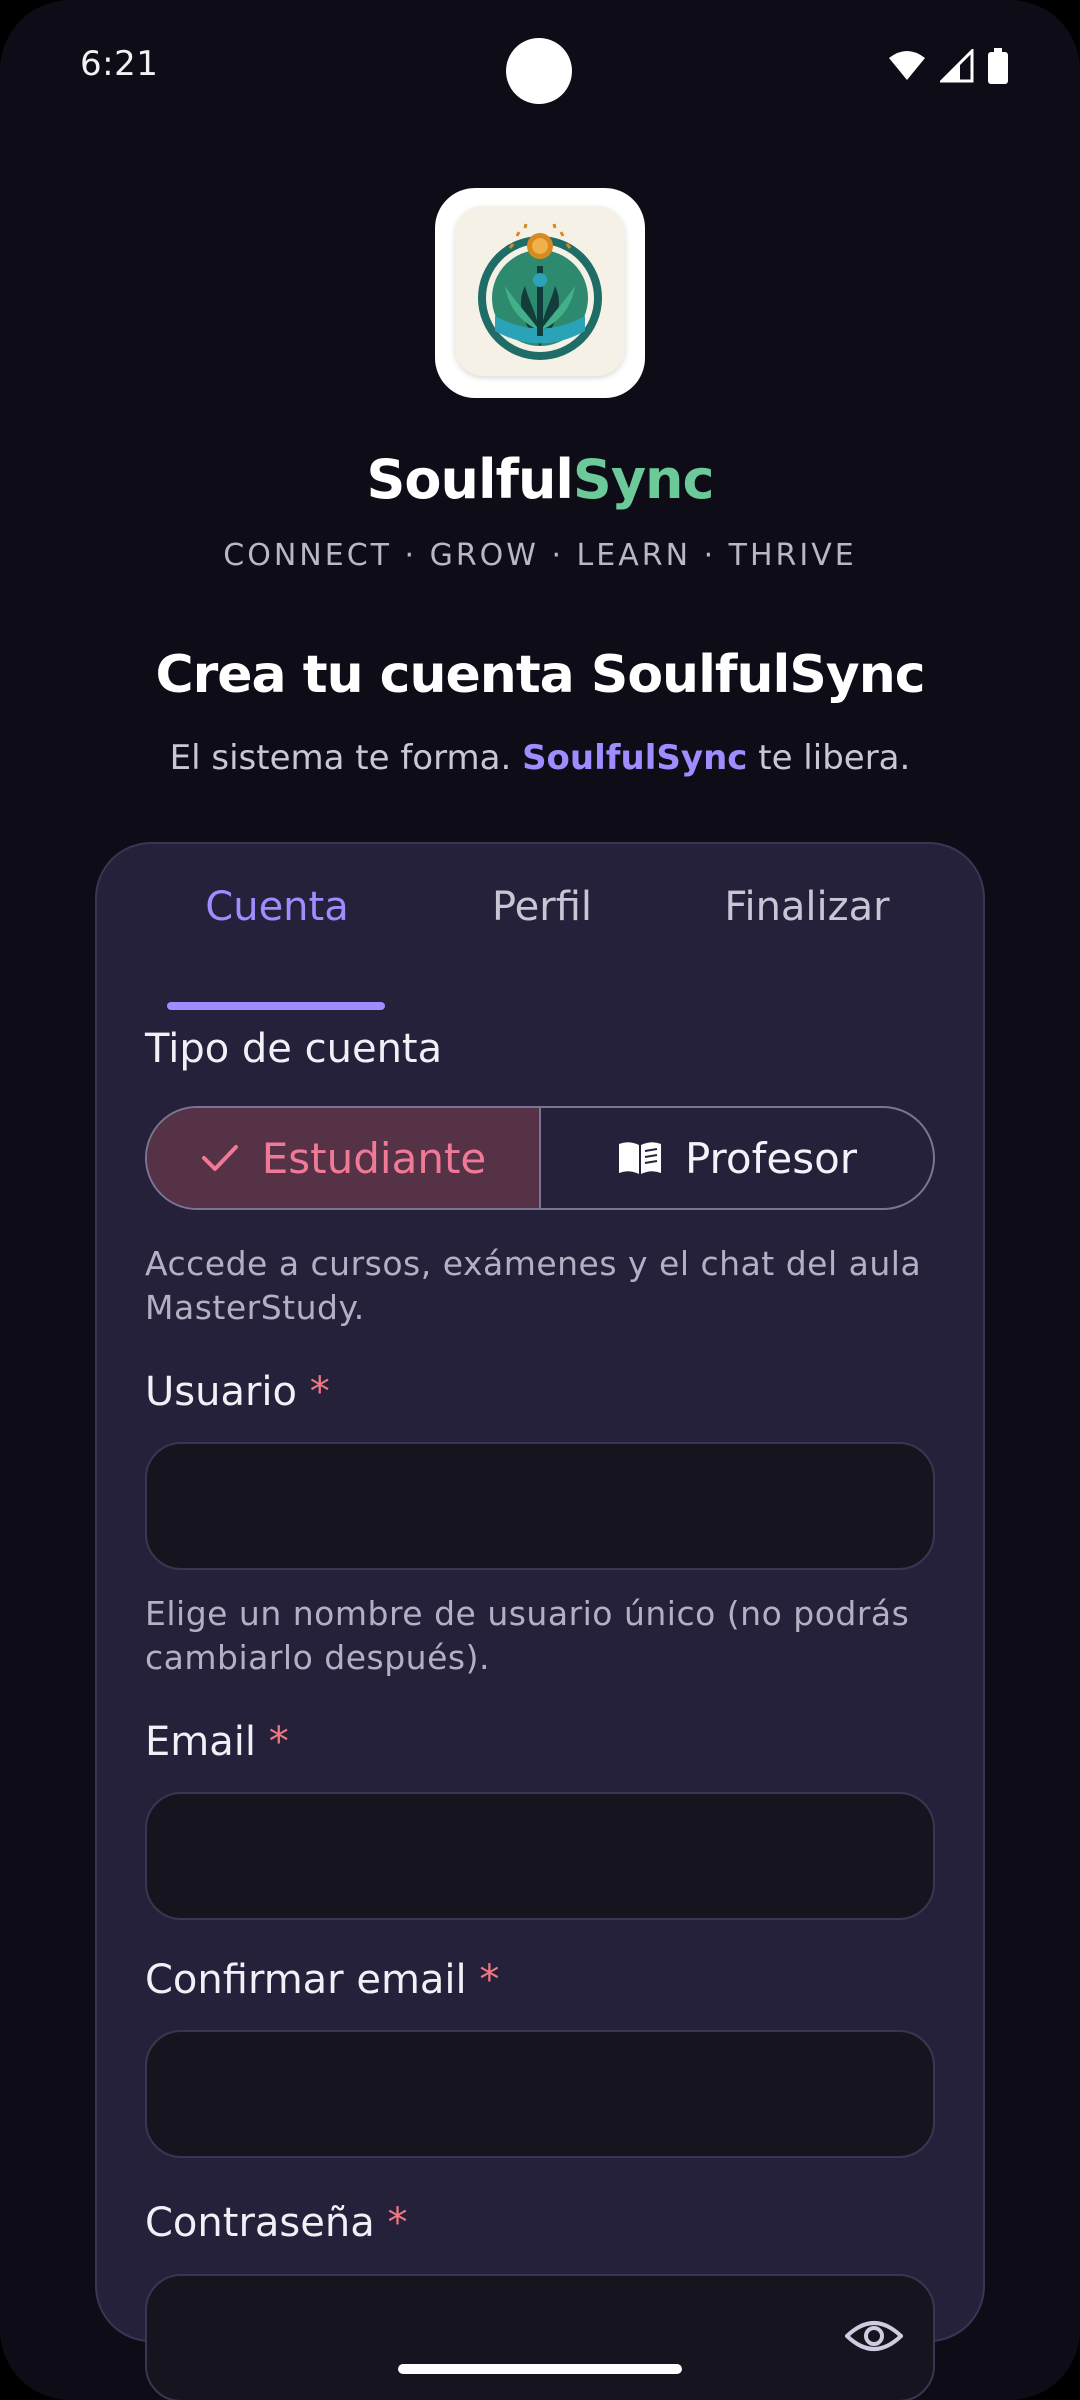 Image resolution: width=1080 pixels, height=2400 pixels. I want to click on page-title: Crea tu cuenta SoulfulSync, so click(540, 675).